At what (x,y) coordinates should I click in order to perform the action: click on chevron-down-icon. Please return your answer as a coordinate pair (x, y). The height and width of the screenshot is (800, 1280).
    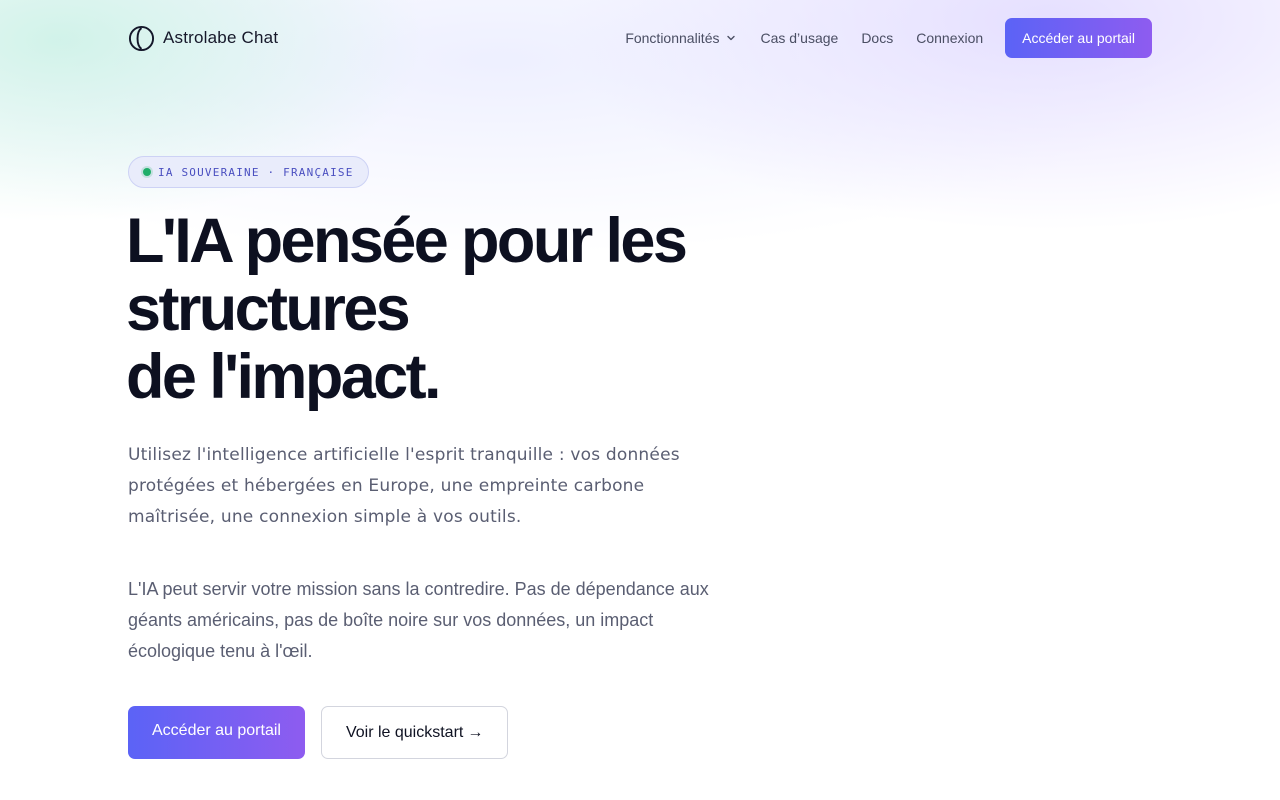
    Looking at the image, I should click on (731, 38).